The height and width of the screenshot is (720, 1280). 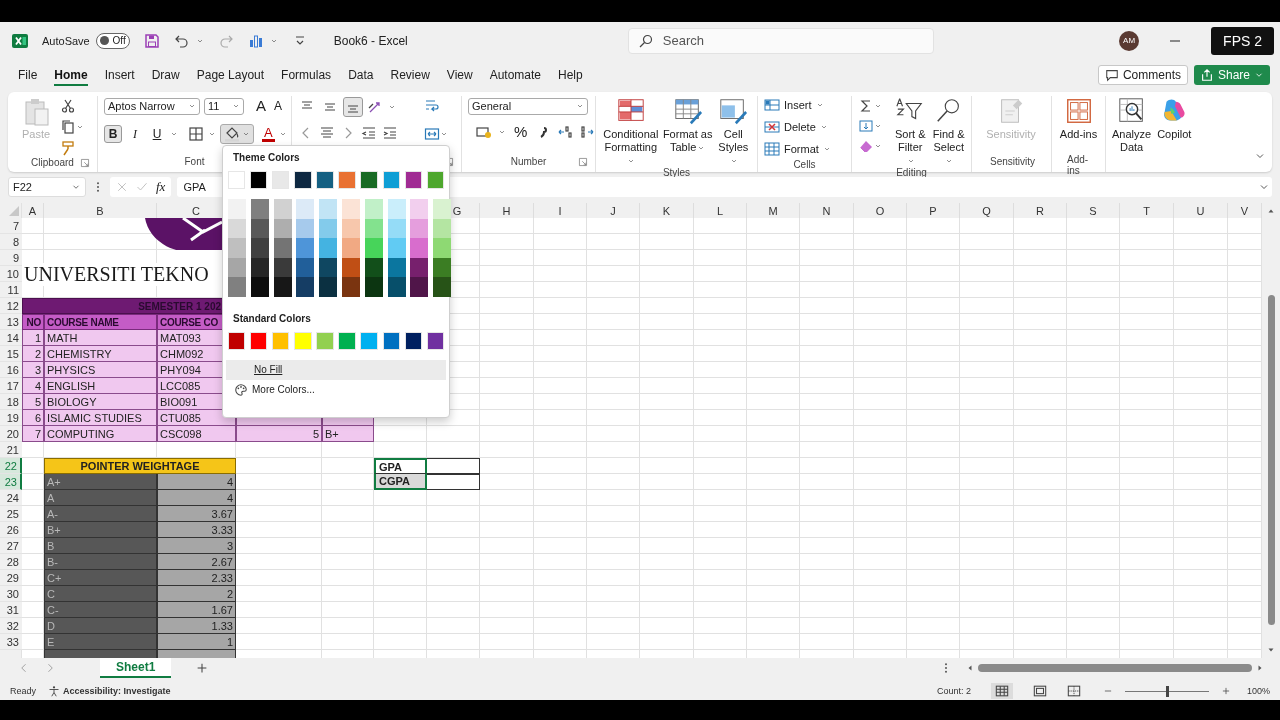 What do you see at coordinates (47, 187) in the screenshot?
I see `name-box: F22` at bounding box center [47, 187].